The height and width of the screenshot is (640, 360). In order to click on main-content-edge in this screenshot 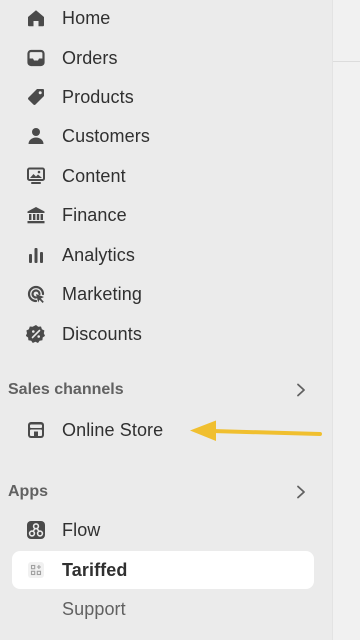, I will do `click(346, 320)`.